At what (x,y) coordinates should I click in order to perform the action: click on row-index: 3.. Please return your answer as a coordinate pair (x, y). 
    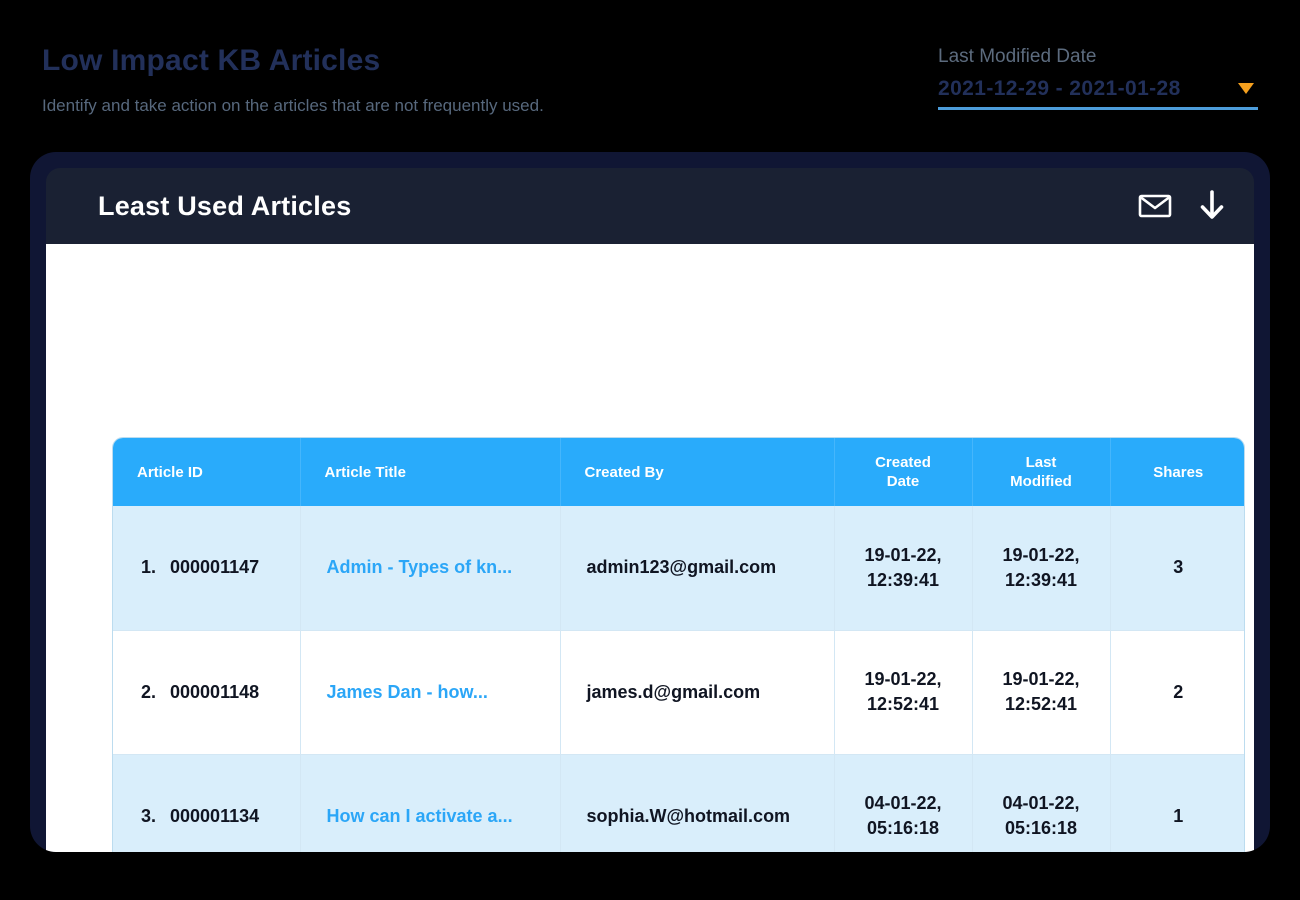
    Looking at the image, I should click on (149, 815).